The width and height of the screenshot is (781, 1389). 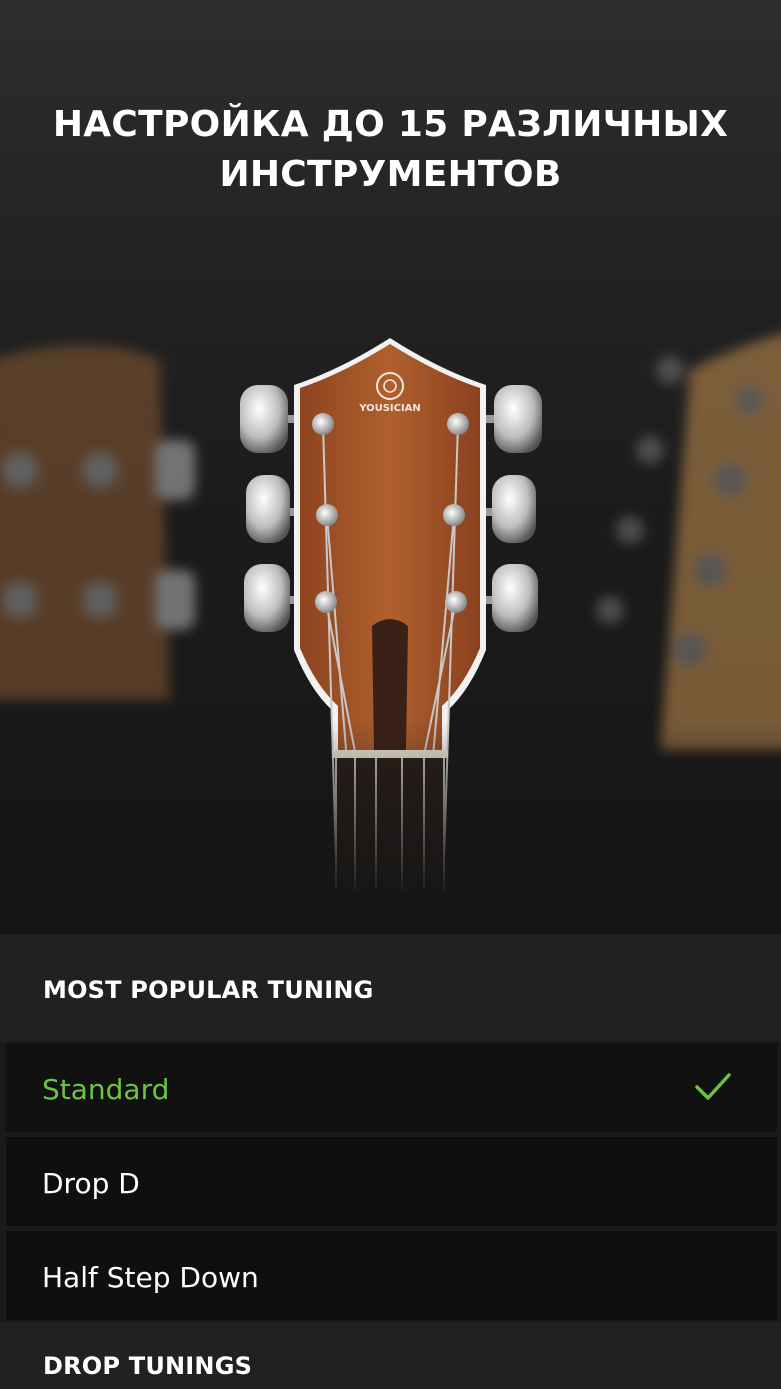 What do you see at coordinates (390, 124) in the screenshot?
I see `hero-title-line-1: НАСТРОЙКА ДО 15 РАЗЛИЧНЫХ` at bounding box center [390, 124].